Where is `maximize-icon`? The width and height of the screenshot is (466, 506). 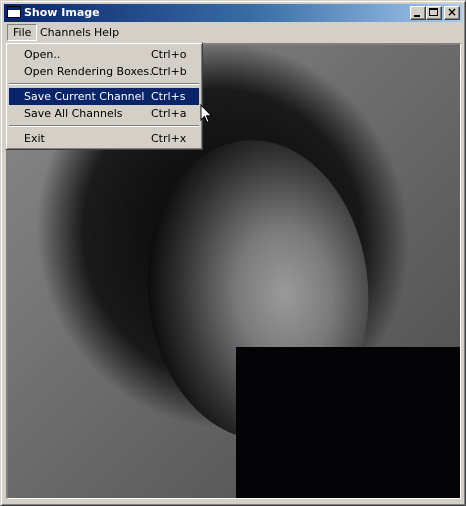
maximize-icon is located at coordinates (433, 12).